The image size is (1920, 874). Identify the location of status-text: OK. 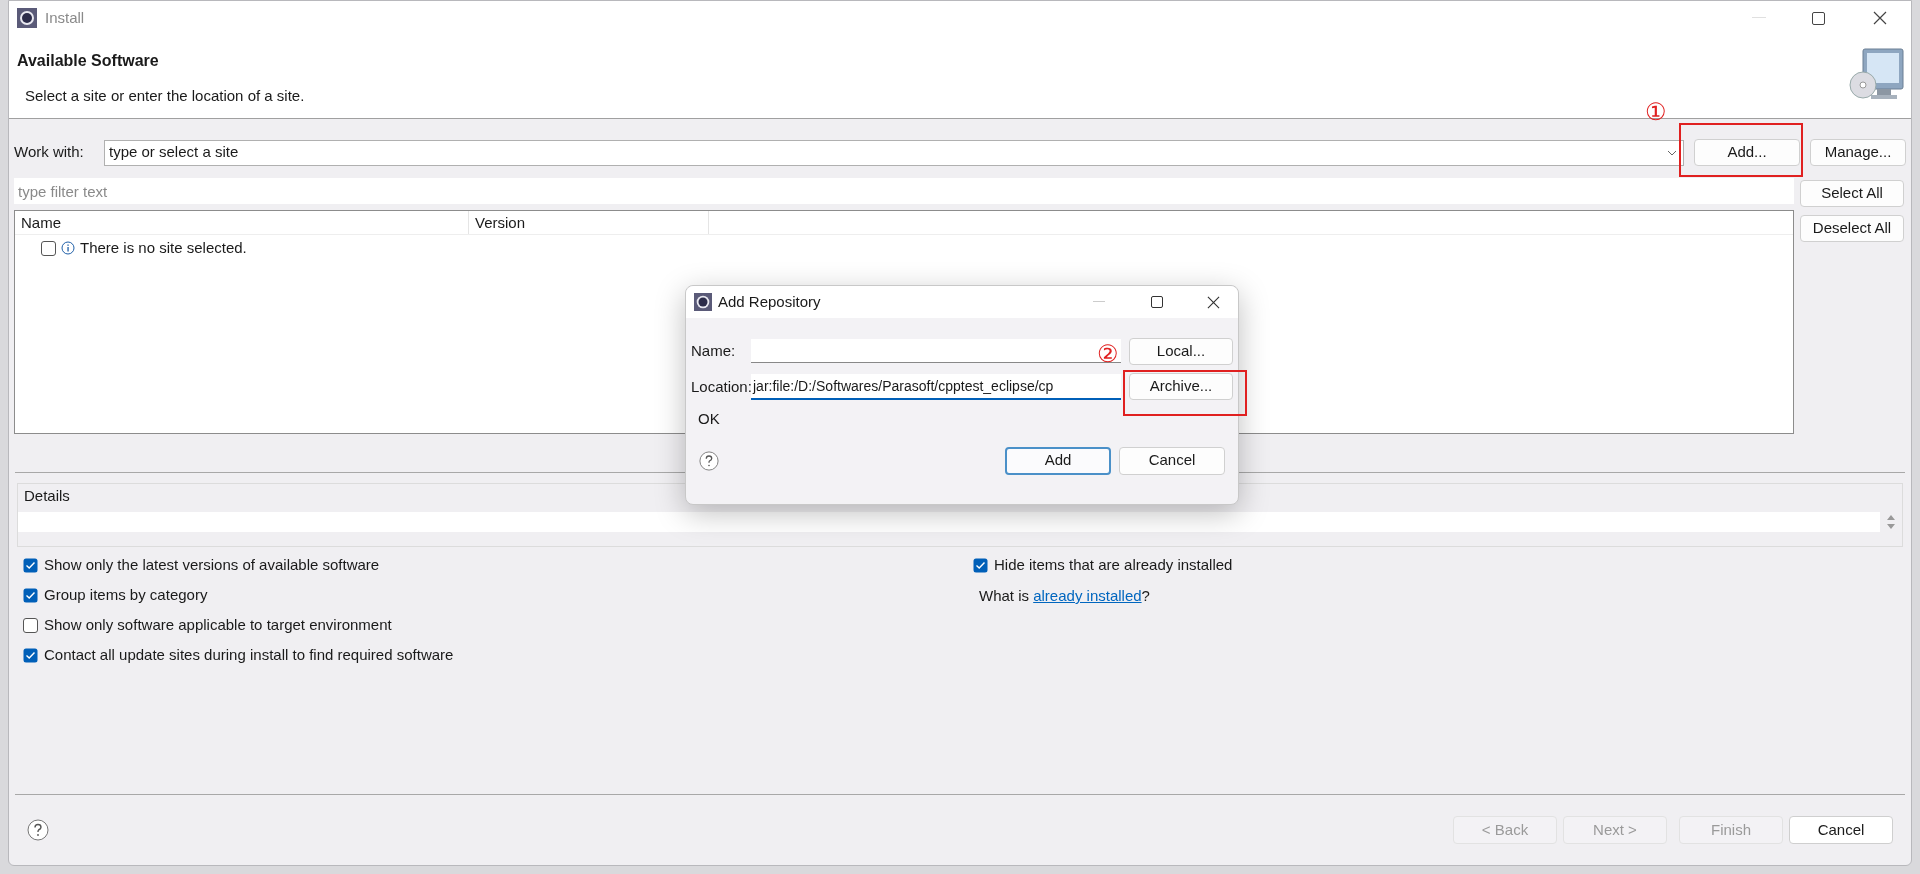
(709, 419).